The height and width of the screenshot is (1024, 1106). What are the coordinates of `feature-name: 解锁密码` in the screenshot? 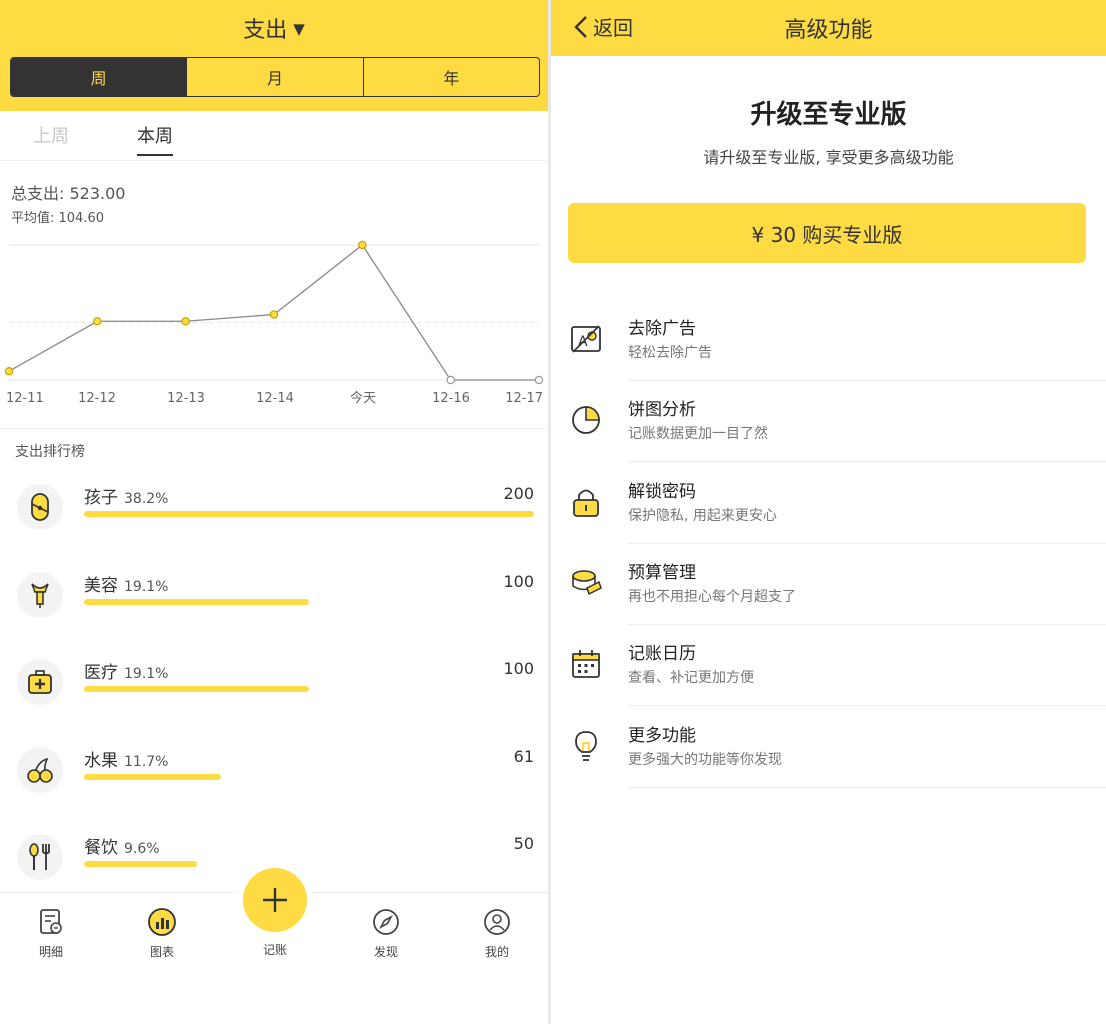 It's located at (662, 491).